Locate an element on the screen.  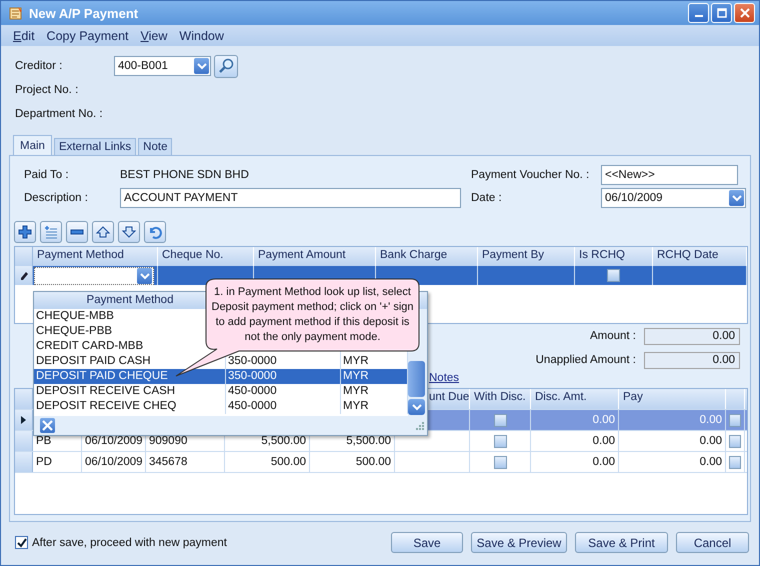
close-button is located at coordinates (744, 13).